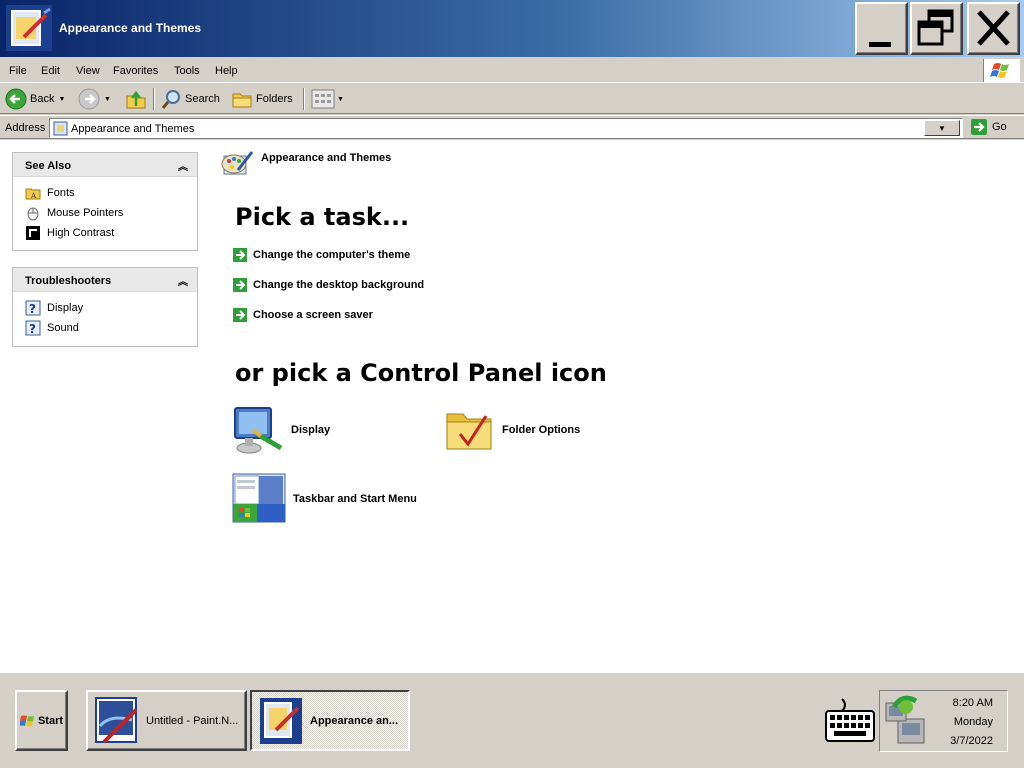 This screenshot has width=1024, height=768. I want to click on troubleshooters-header: Troubleshooters ︽, so click(105, 280).